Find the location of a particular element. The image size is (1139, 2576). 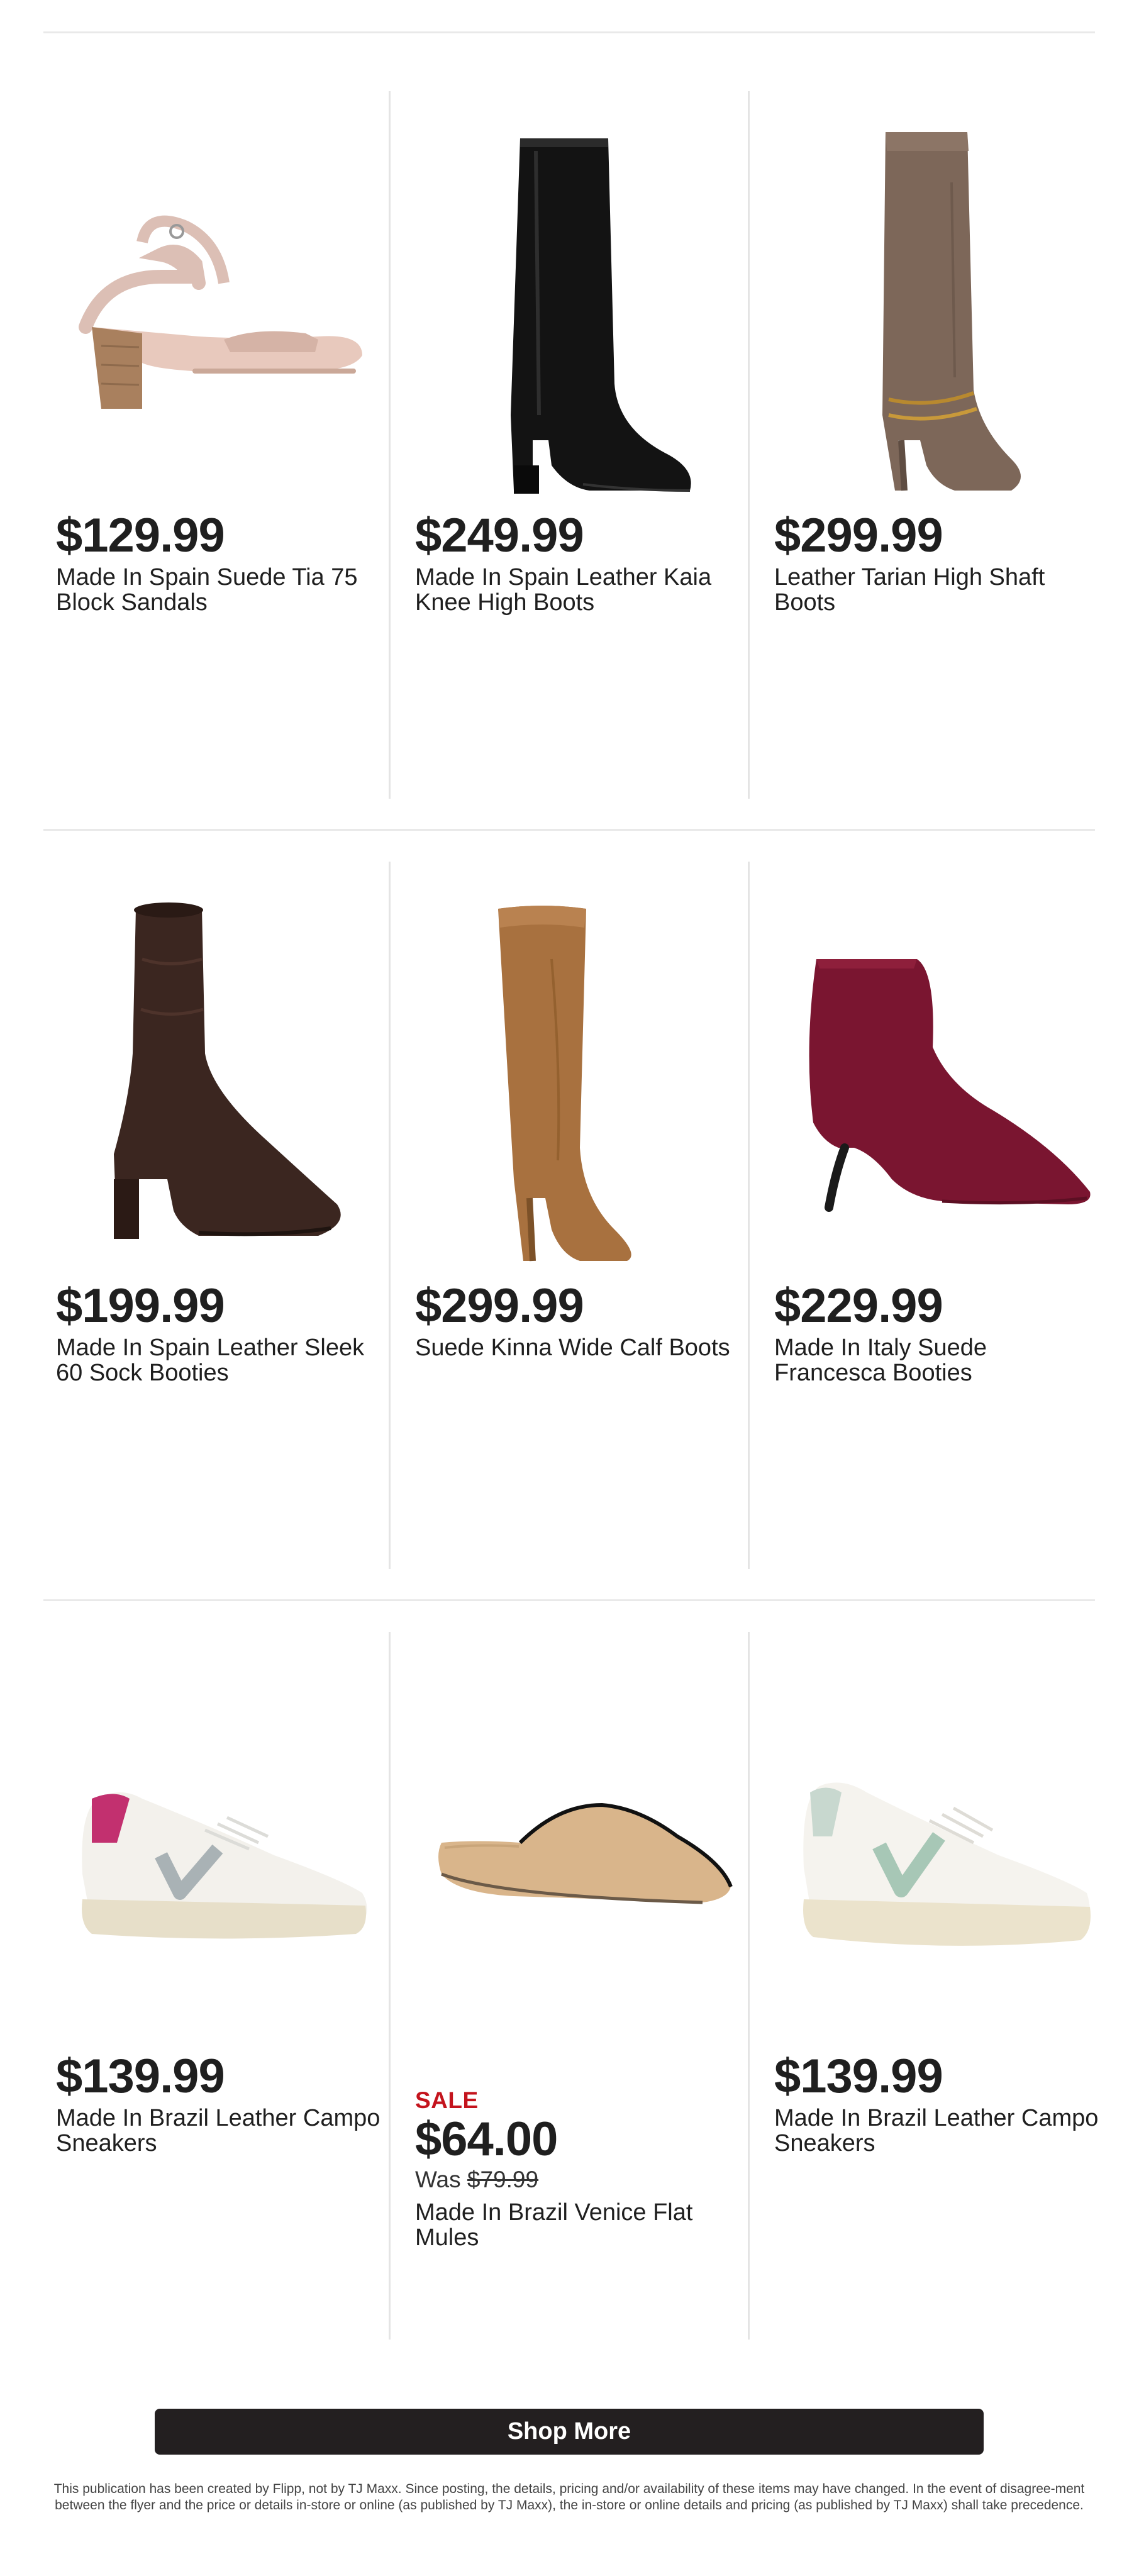

high-shaft-boot-image is located at coordinates (951, 311).